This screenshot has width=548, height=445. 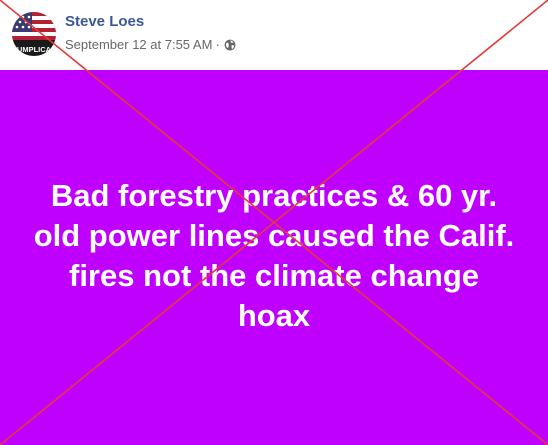 What do you see at coordinates (230, 45) in the screenshot?
I see `globe-icon` at bounding box center [230, 45].